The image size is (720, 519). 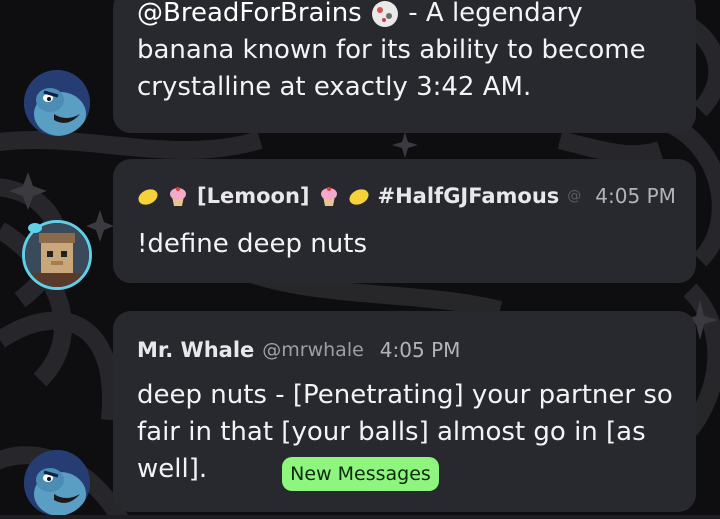 I want to click on message-2-header: [Lemoon] #HalfGJFamous @ 4:05 PM, so click(x=406, y=196).